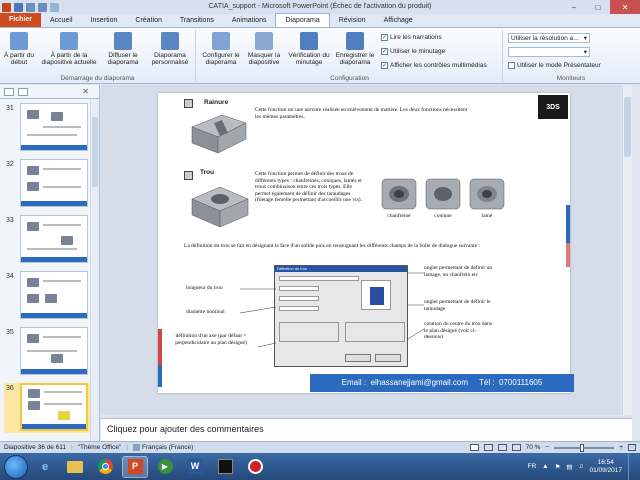 This screenshot has width=640, height=480. Describe the element at coordinates (571, 78) in the screenshot. I see `group-label-monitors: Moniteurs` at that location.